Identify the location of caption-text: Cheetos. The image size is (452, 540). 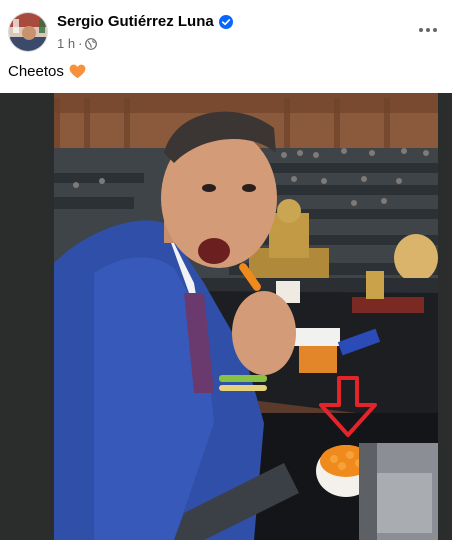
(36, 71).